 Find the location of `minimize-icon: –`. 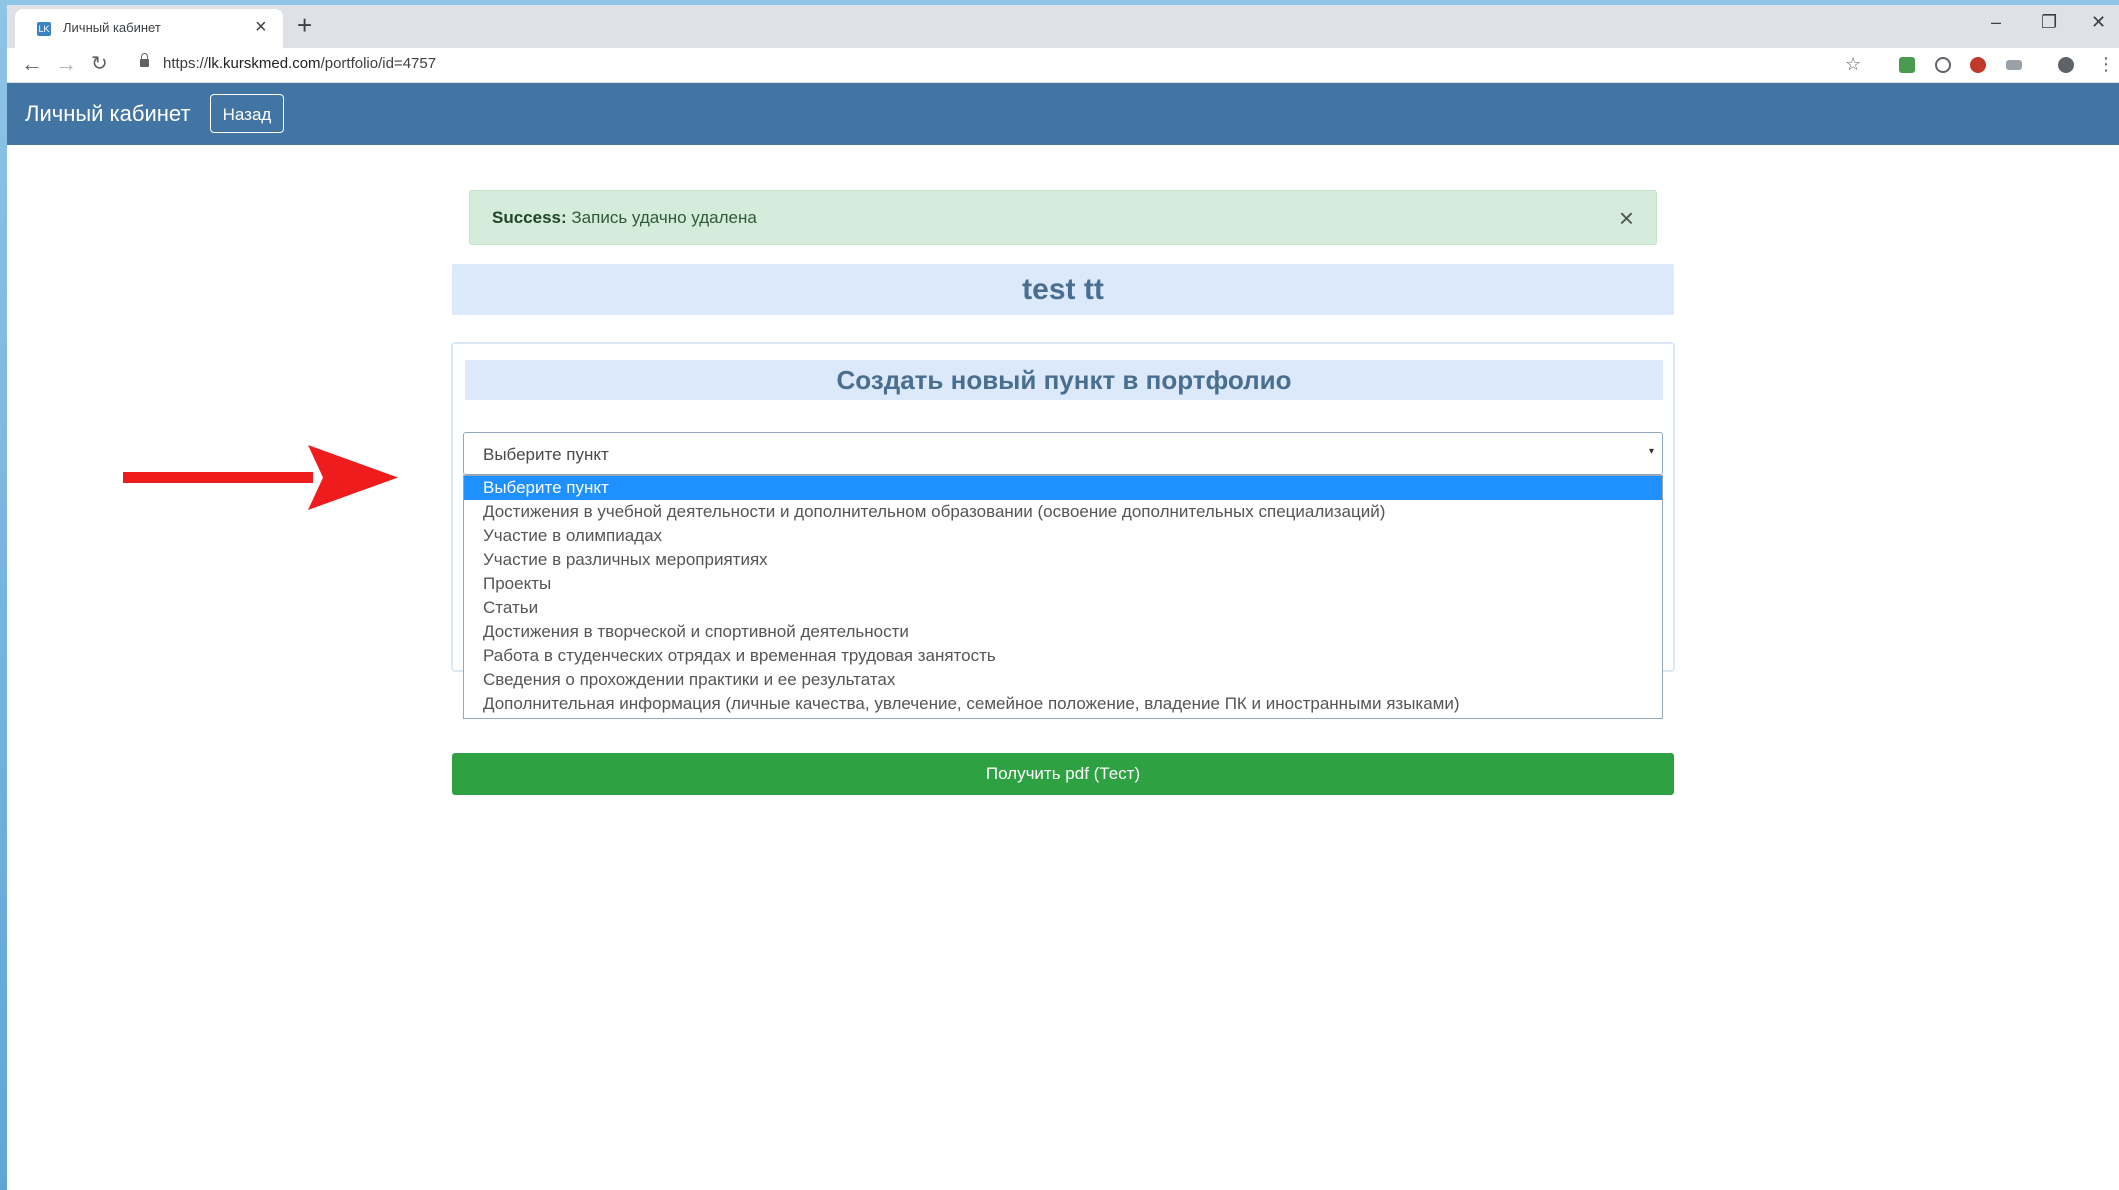

minimize-icon: – is located at coordinates (1996, 22).